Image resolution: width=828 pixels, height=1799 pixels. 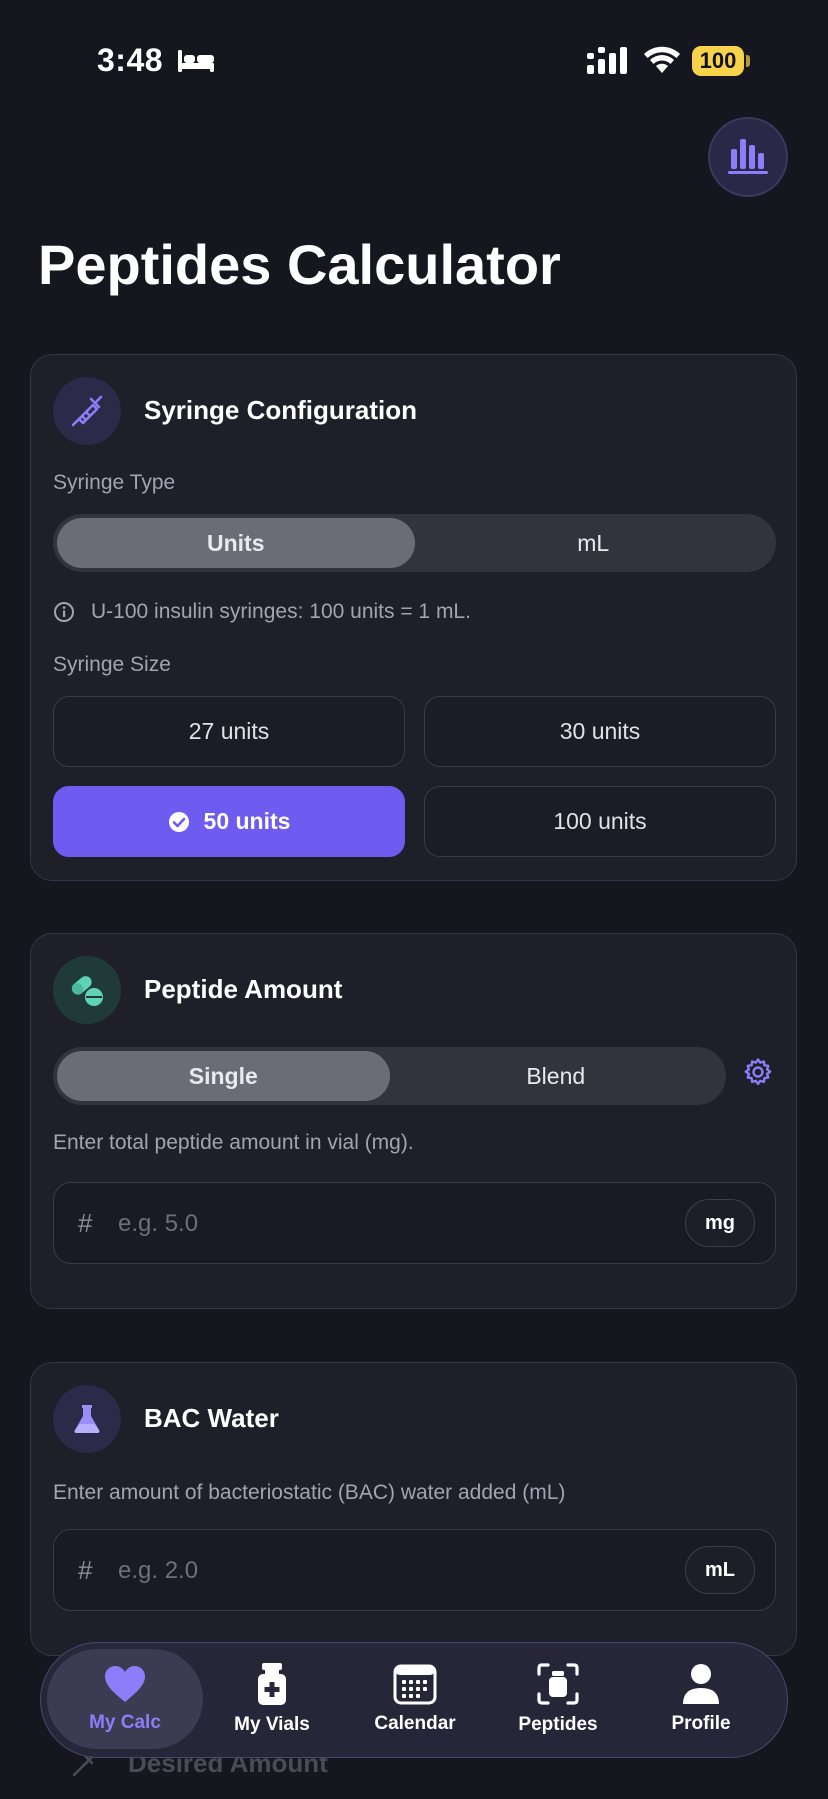 I want to click on syringe-size-30: 30 units, so click(x=600, y=731).